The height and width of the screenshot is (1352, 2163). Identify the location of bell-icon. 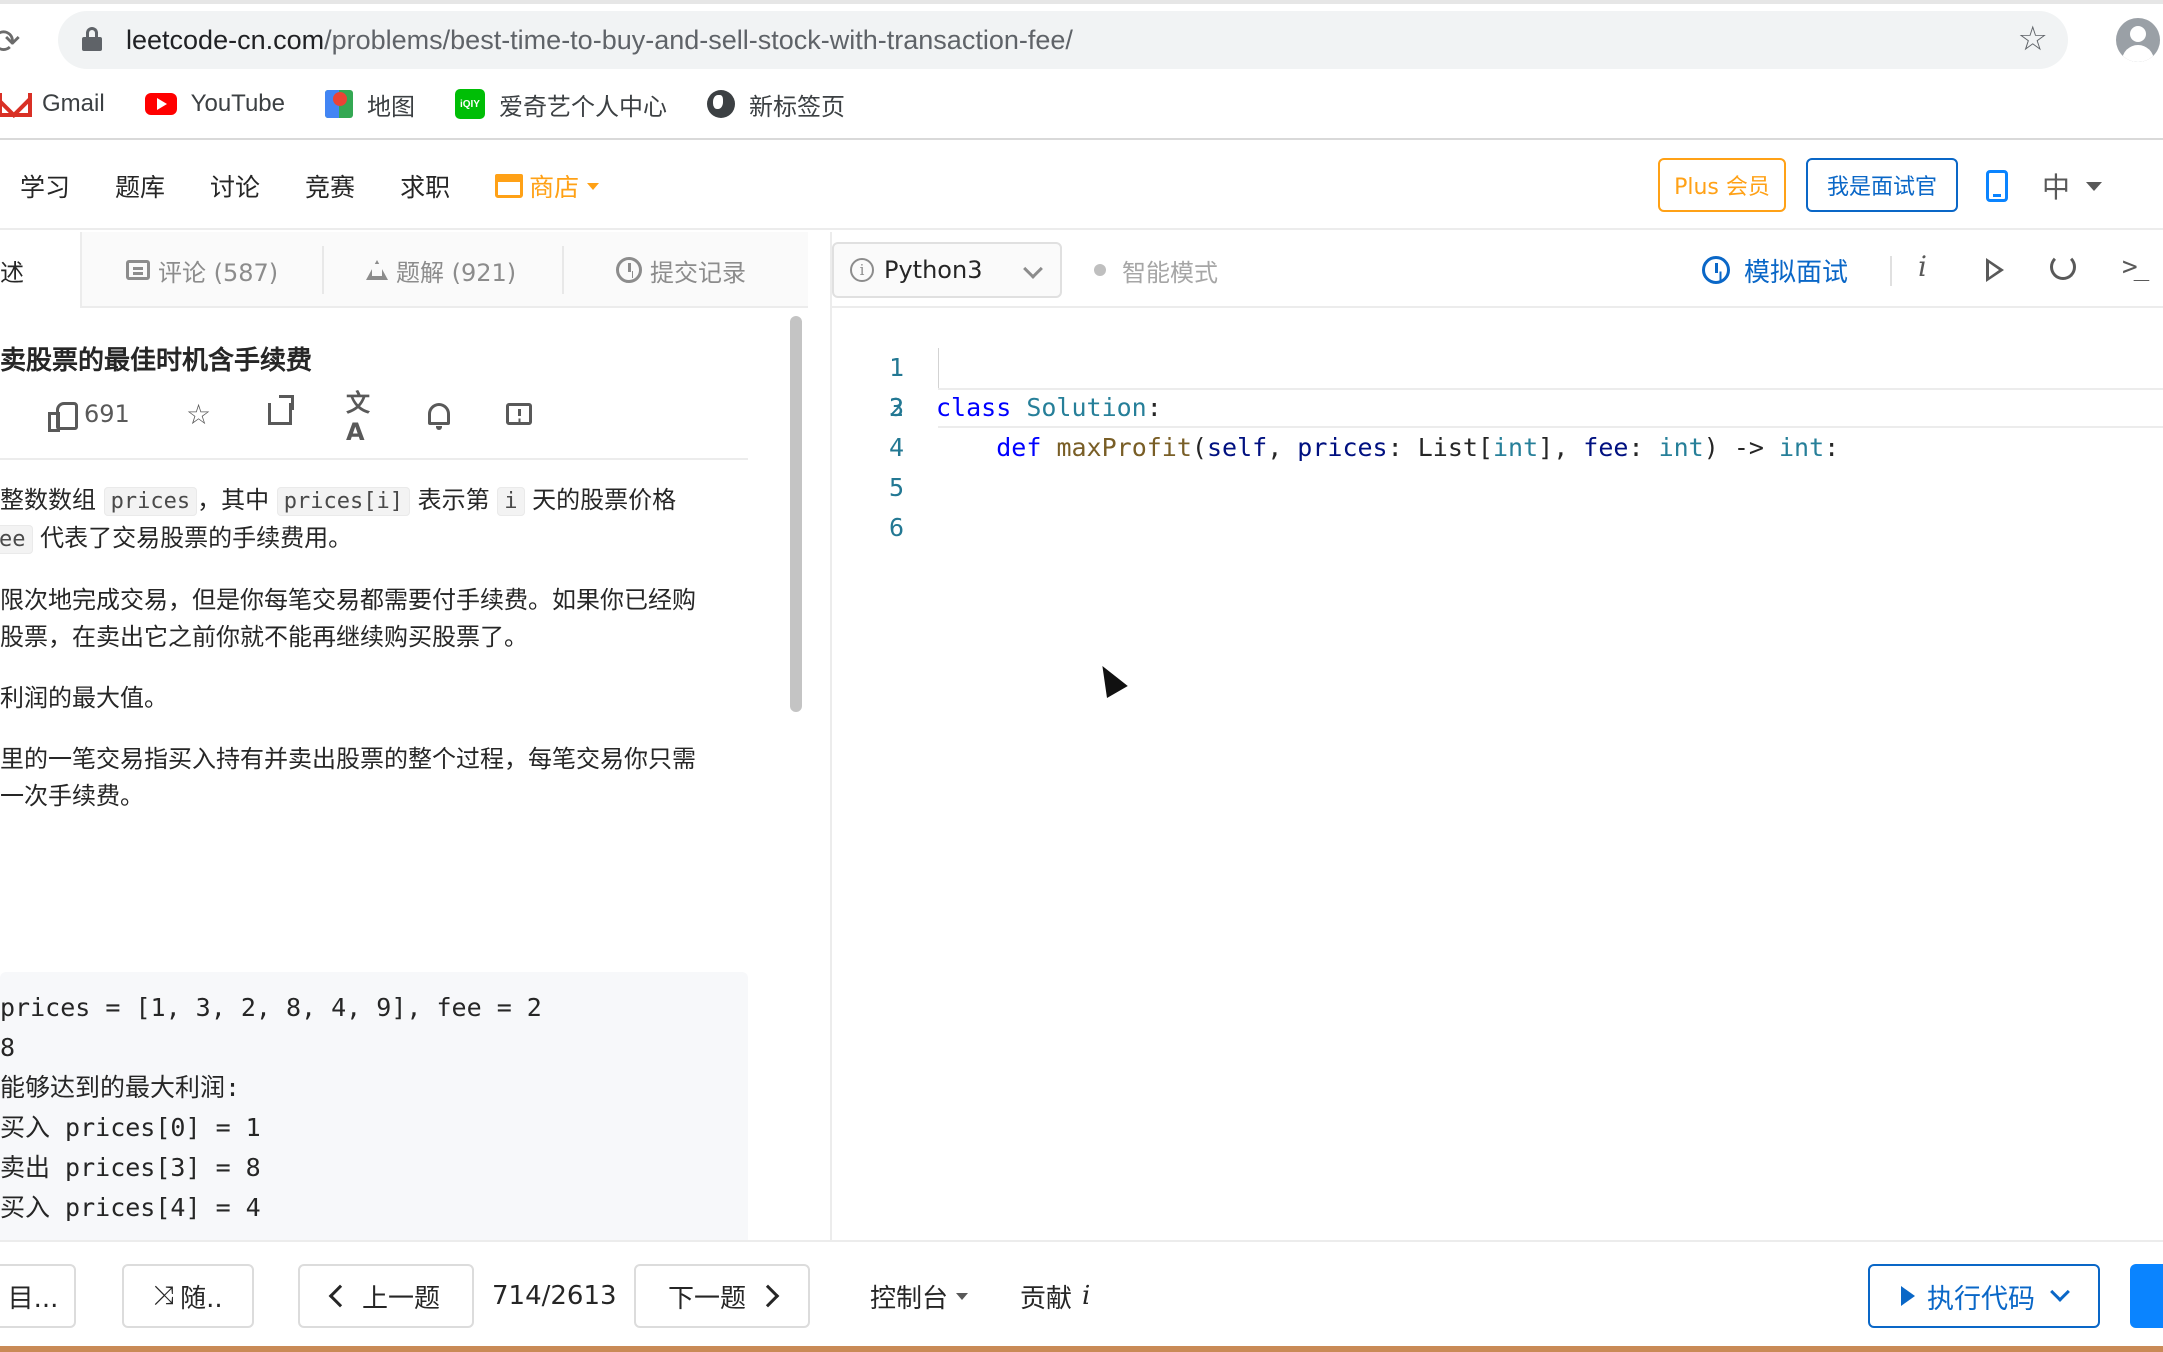
(439, 416).